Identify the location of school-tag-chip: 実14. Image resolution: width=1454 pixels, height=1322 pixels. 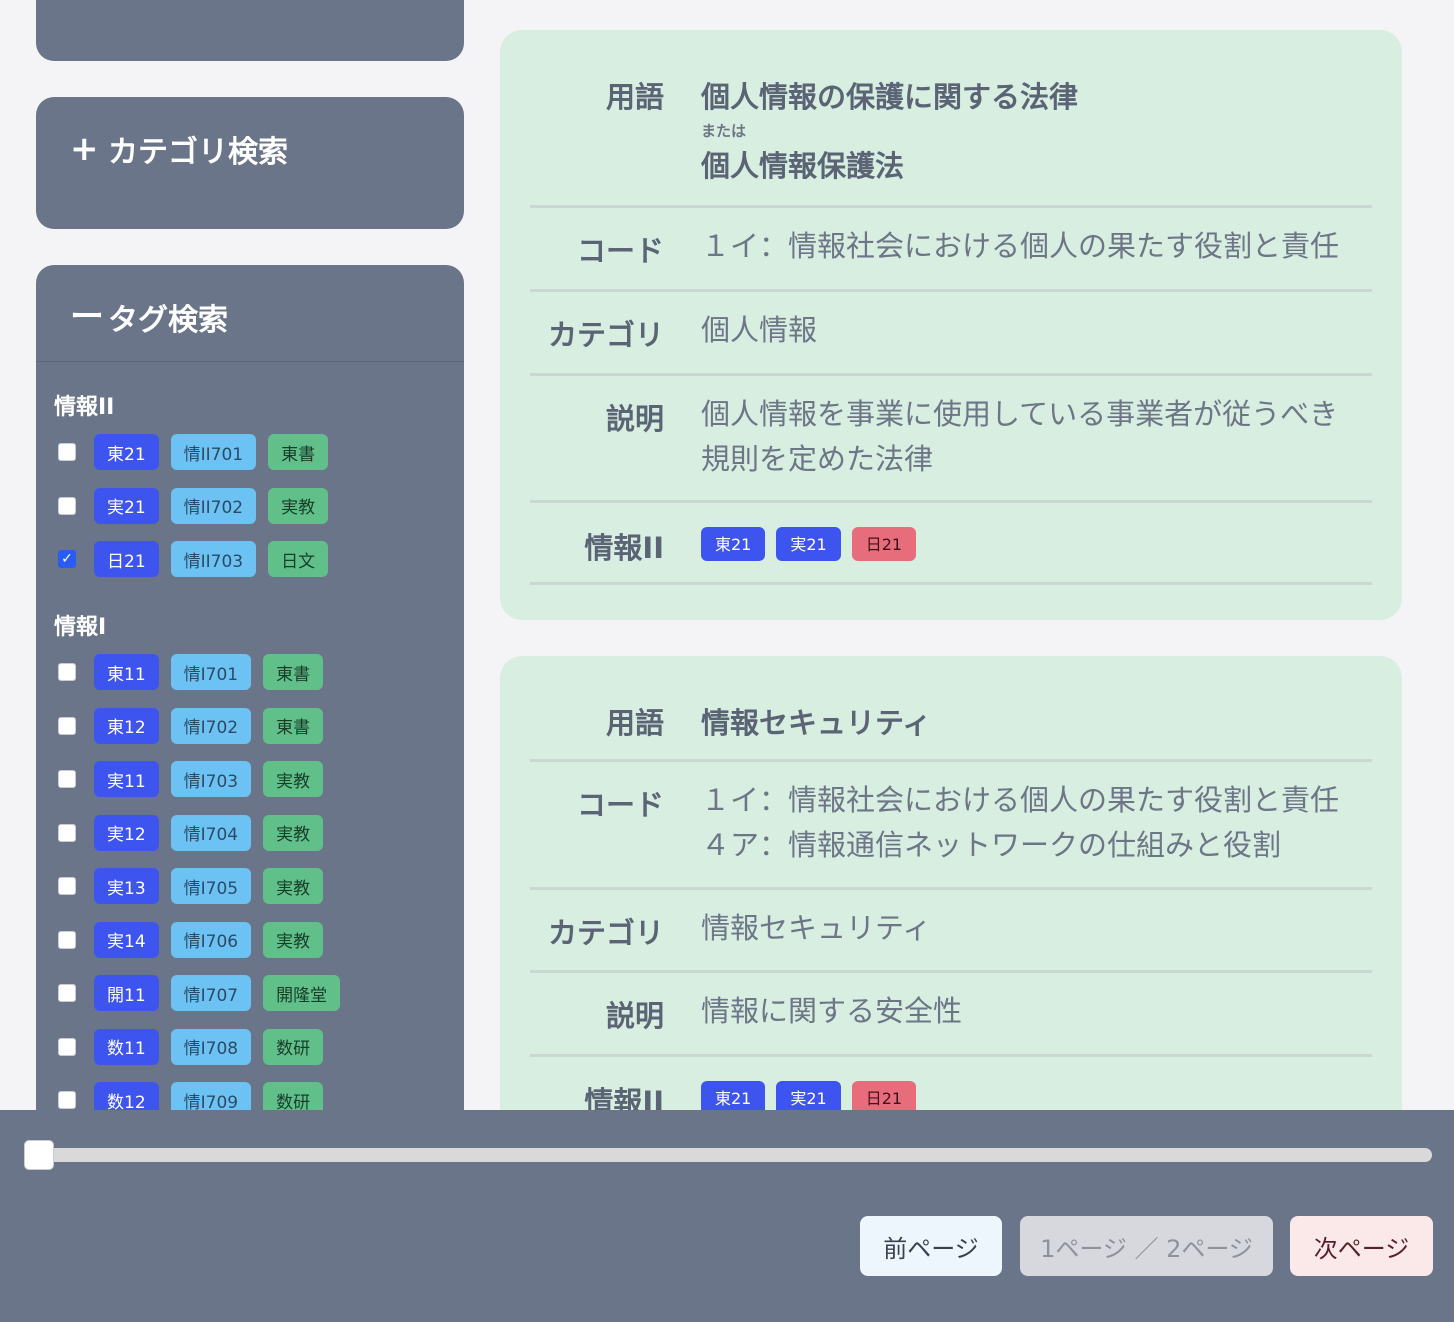
(126, 939).